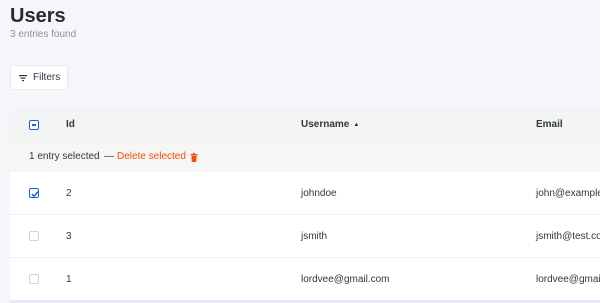  I want to click on sort-ascending-icon: ▲, so click(356, 125).